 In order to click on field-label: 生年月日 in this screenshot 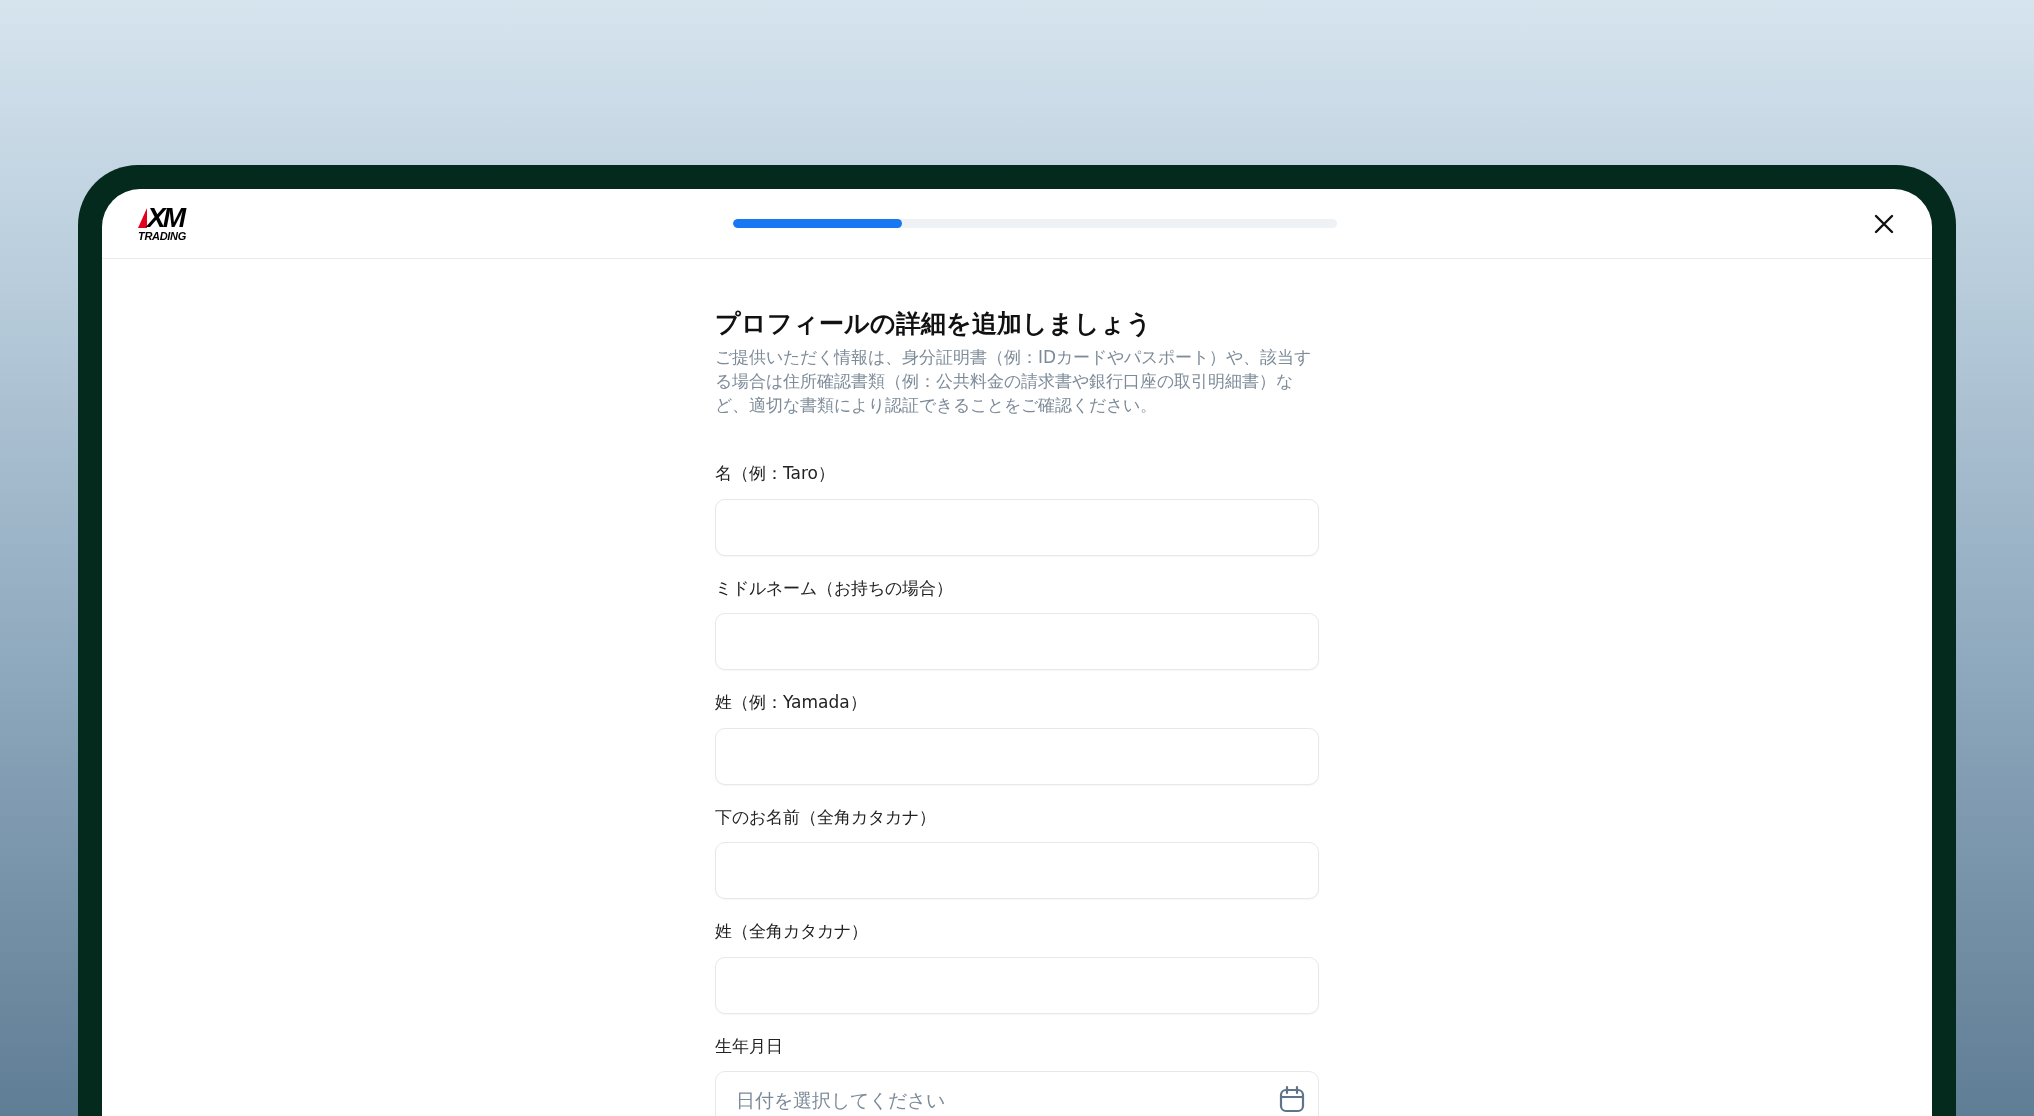, I will do `click(749, 1046)`.